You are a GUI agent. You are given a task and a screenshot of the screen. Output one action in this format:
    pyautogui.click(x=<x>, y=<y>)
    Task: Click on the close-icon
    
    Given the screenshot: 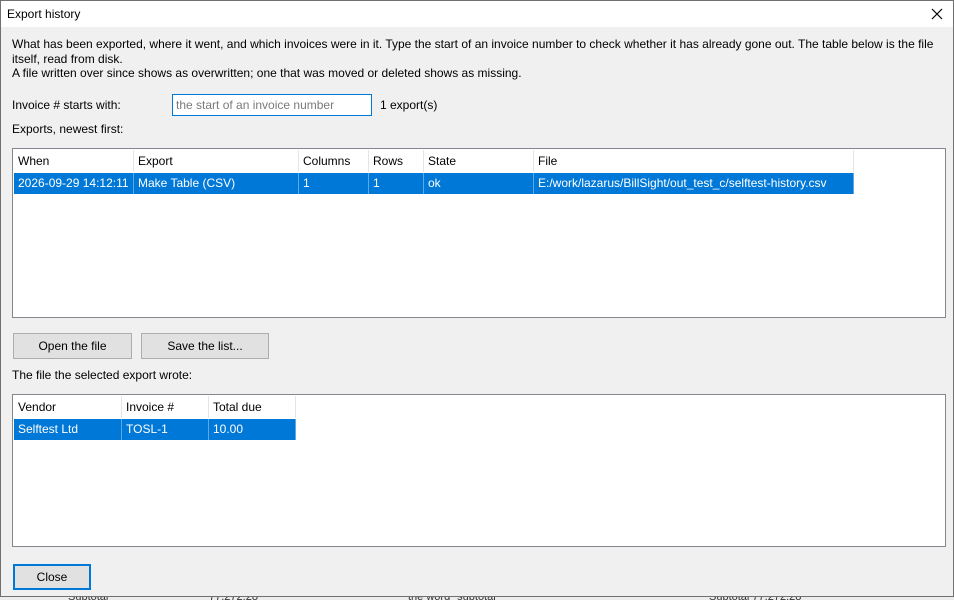 What is the action you would take?
    pyautogui.click(x=937, y=14)
    